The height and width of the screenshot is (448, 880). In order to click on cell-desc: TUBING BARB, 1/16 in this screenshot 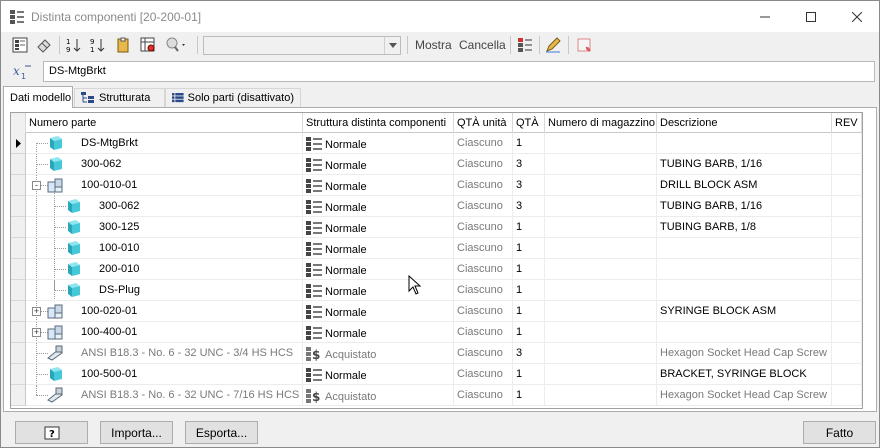, I will do `click(744, 164)`.